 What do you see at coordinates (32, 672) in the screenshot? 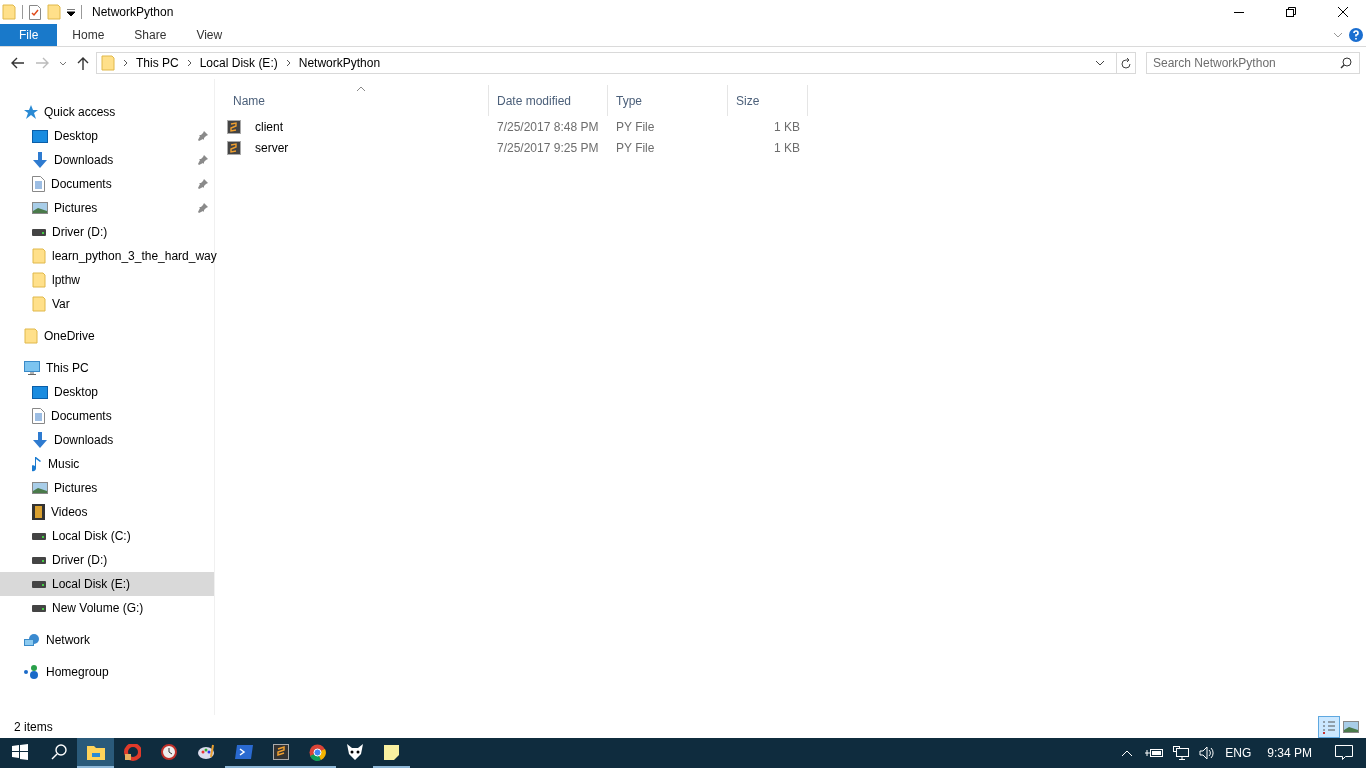
I see `homegroup-icon` at bounding box center [32, 672].